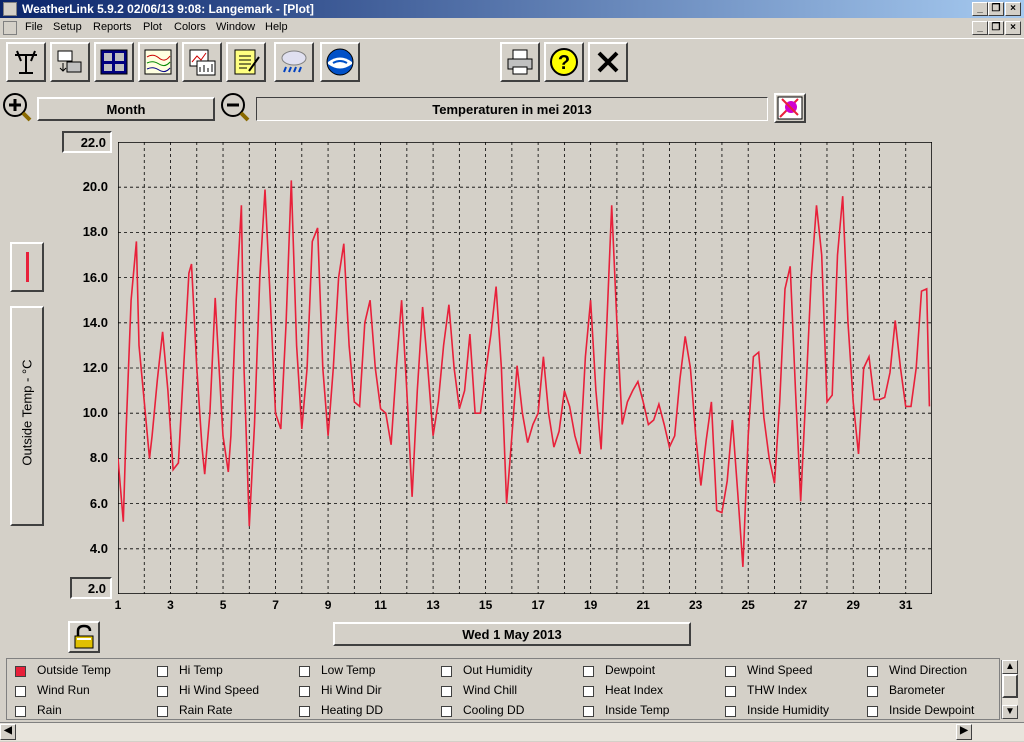  Describe the element at coordinates (352, 710) in the screenshot. I see `legend-label: Heating DD` at that location.